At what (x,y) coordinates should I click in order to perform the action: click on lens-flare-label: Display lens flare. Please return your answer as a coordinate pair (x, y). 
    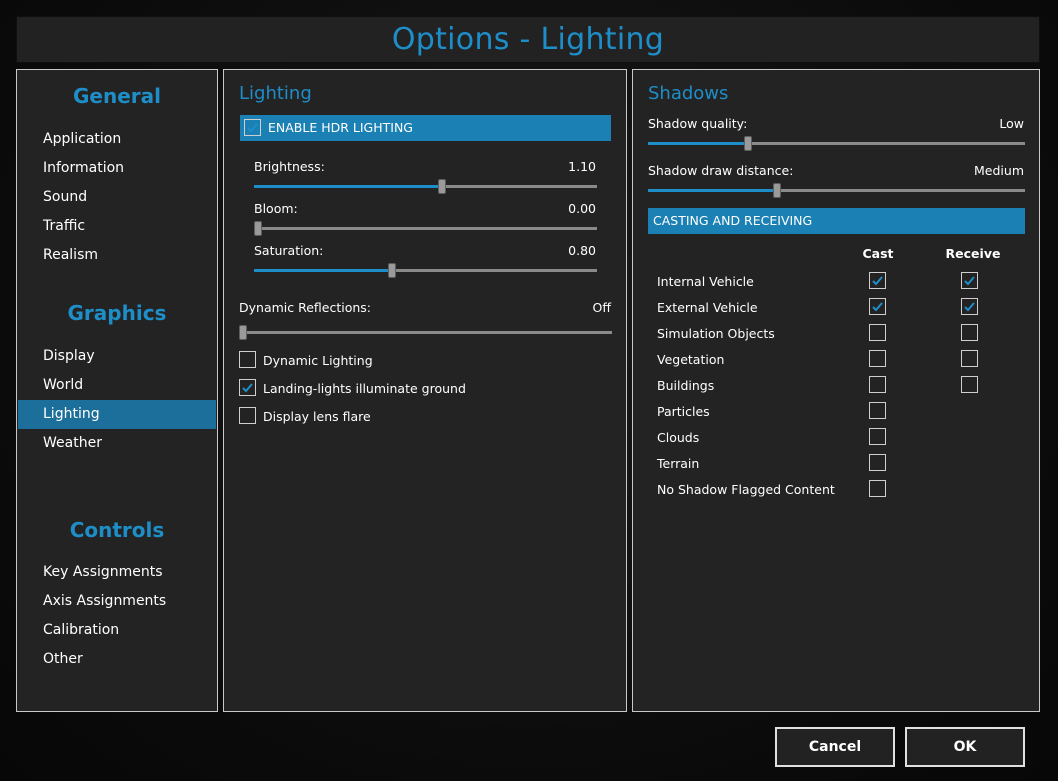
    Looking at the image, I should click on (317, 416).